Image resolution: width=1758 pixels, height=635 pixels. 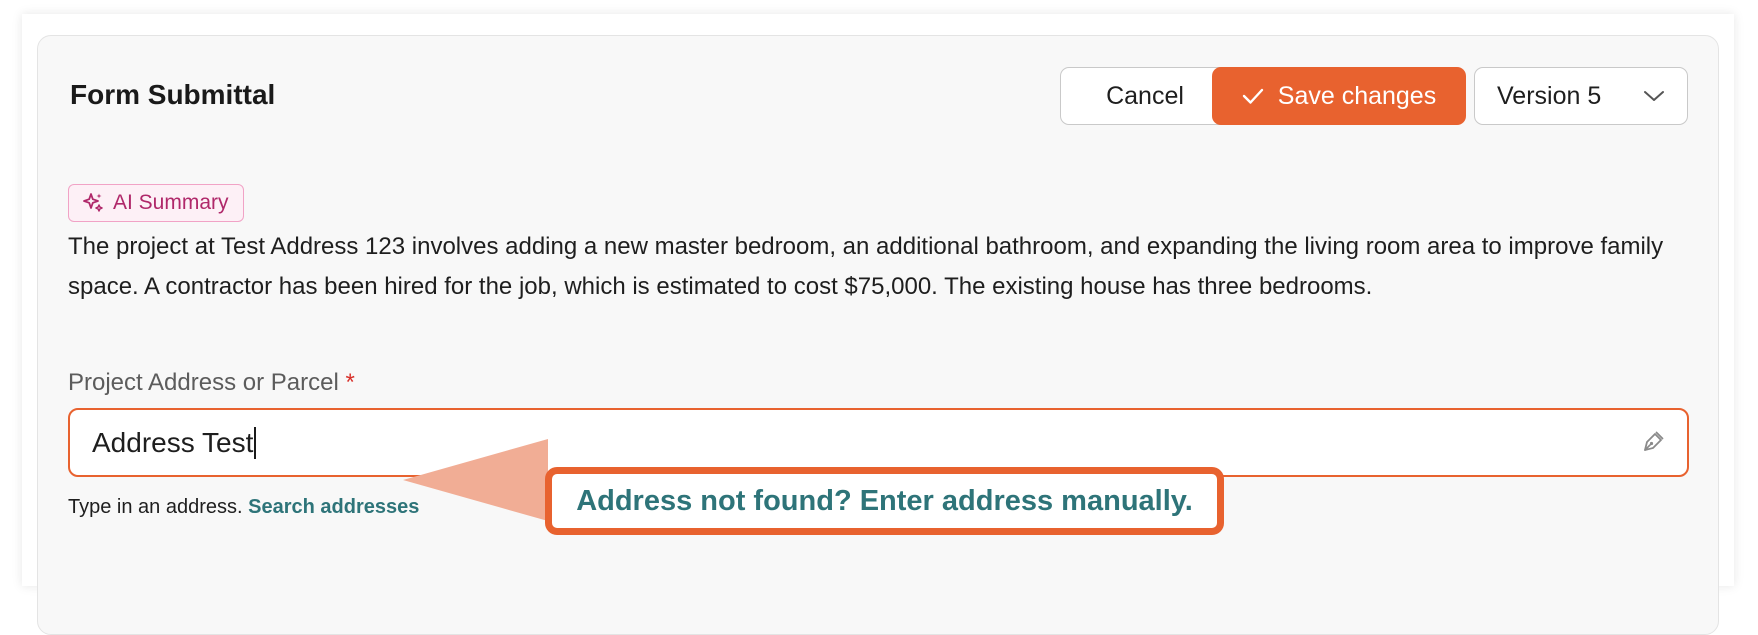 What do you see at coordinates (155, 507) in the screenshot?
I see `helper-text-label: Type in an address.` at bounding box center [155, 507].